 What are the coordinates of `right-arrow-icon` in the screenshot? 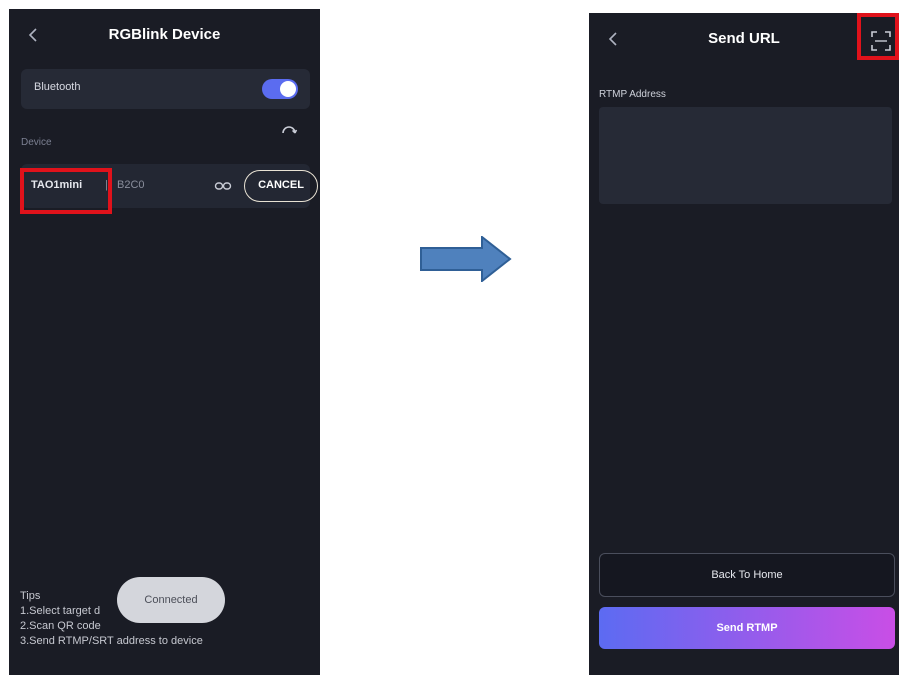 It's located at (466, 259).